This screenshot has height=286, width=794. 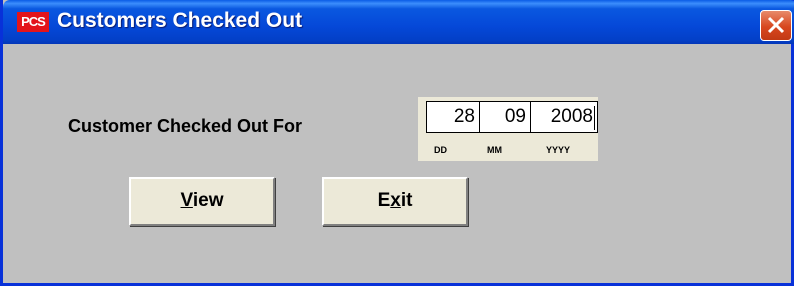 I want to click on exit-button-mnemonic: x, so click(x=395, y=200).